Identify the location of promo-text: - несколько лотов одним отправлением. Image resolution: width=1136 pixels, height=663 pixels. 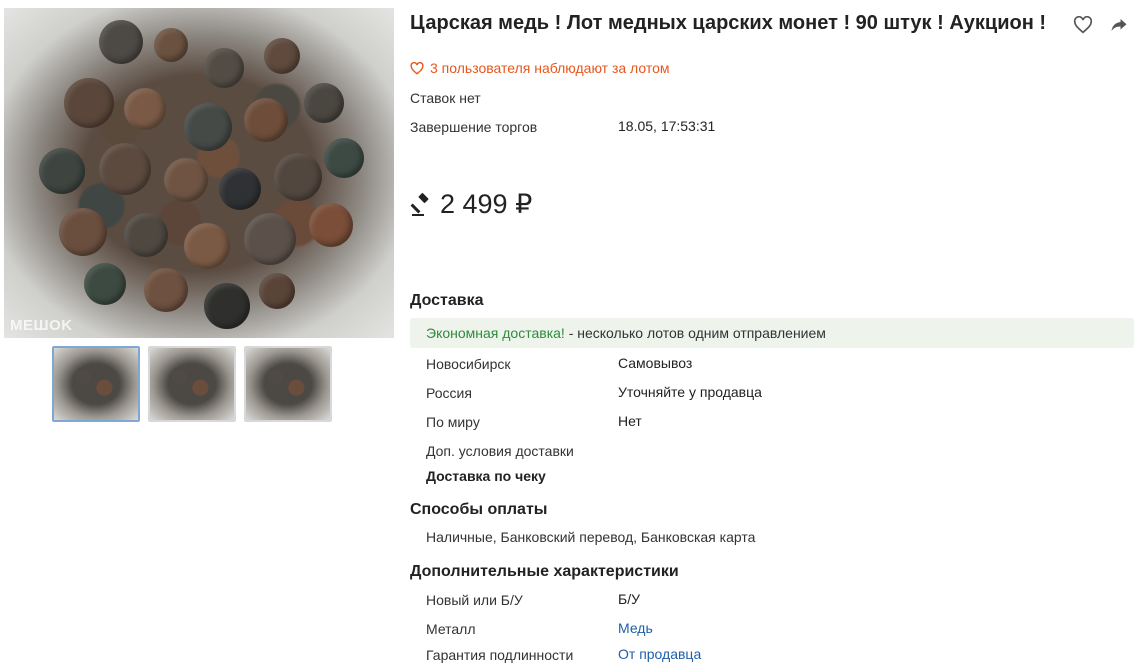
(695, 333).